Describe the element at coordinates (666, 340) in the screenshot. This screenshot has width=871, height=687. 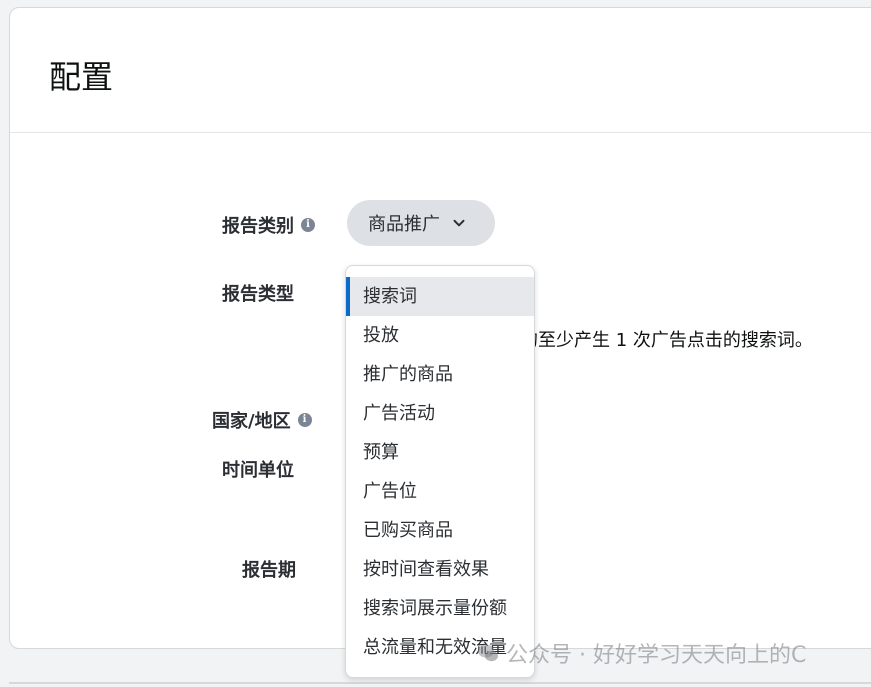
I see `report-type-description: 的至少产生 1 次广告点击的搜索词。` at that location.